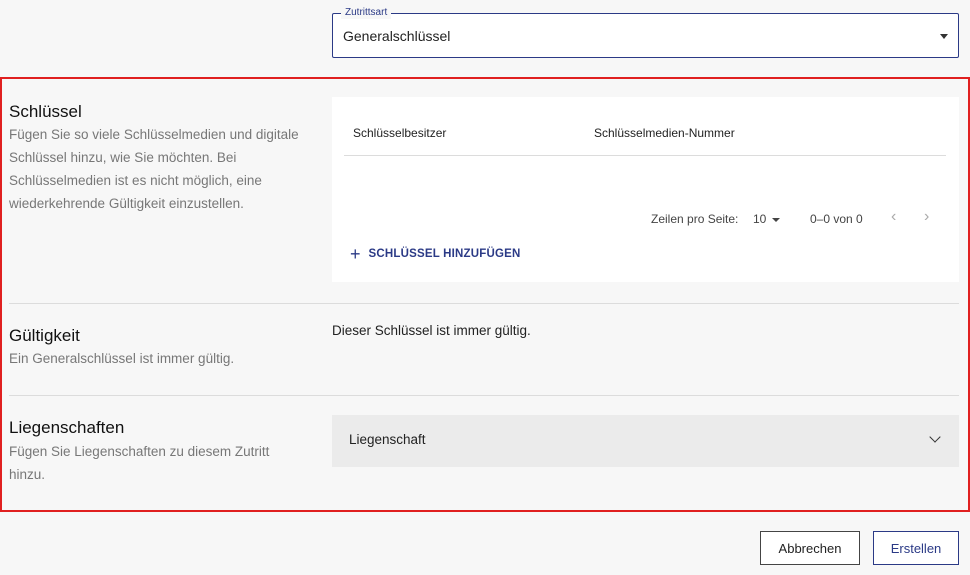 The image size is (970, 575). Describe the element at coordinates (893, 217) in the screenshot. I see `chevron-left-icon: ‹` at that location.